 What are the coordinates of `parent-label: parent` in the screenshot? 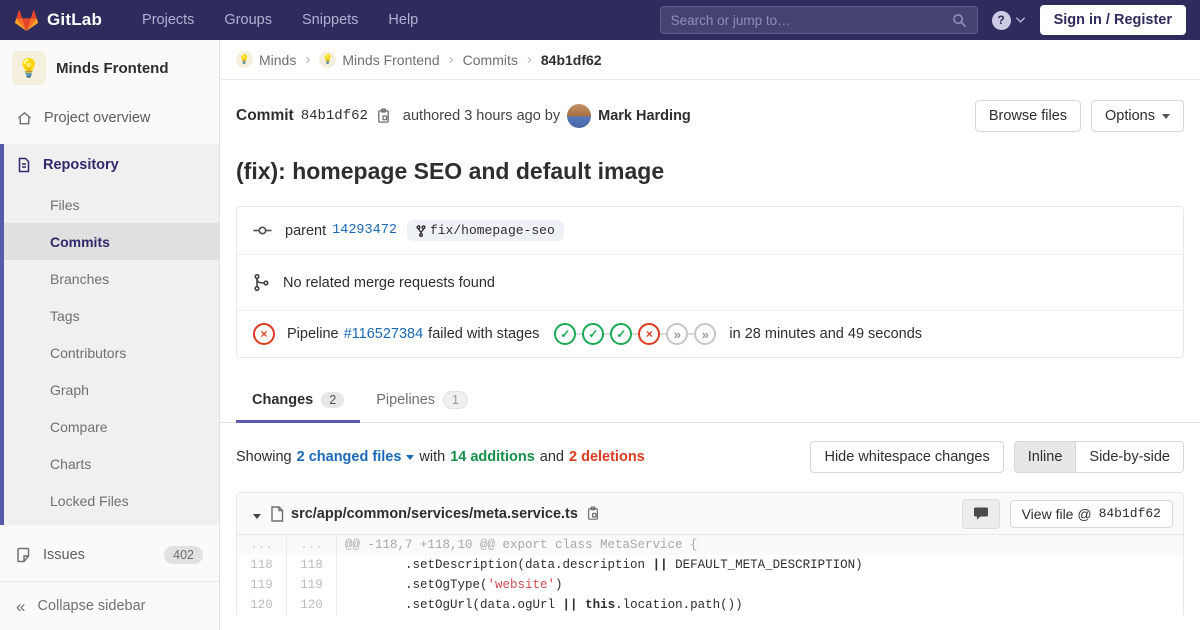 It's located at (306, 230).